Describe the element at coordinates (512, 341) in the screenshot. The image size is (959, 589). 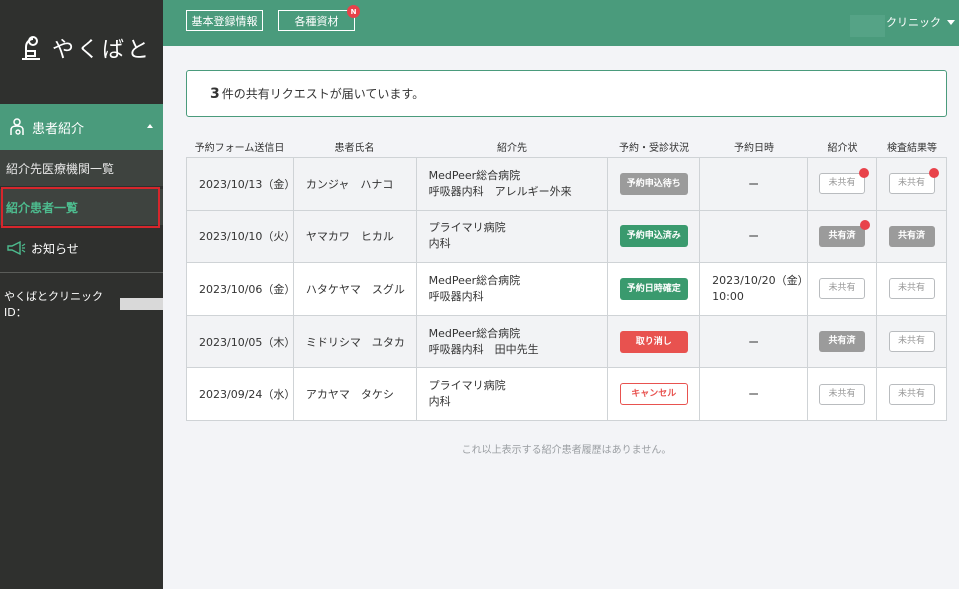
I see `cell-referral-dest: MedPeer総合病院 呼吸器内科 田中先生` at that location.